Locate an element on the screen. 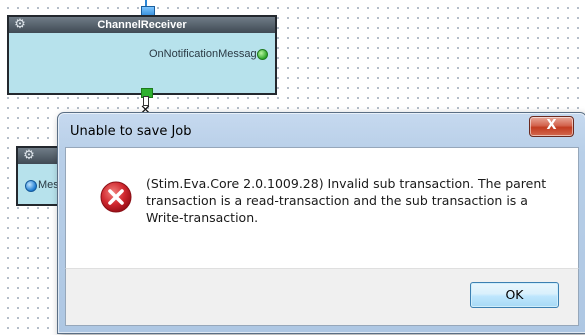 The width and height of the screenshot is (585, 335). node-title: ChannelReceiver is located at coordinates (142, 25).